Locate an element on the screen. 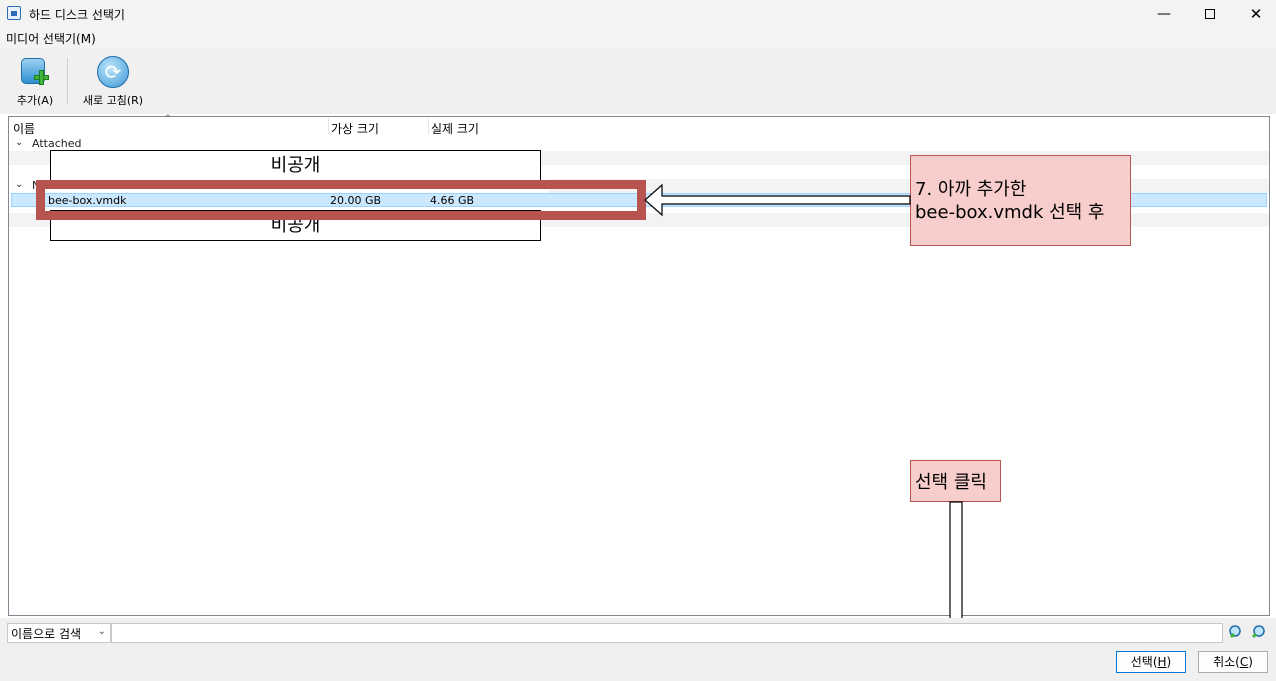  click-callout: 선택 클릭 is located at coordinates (955, 481).